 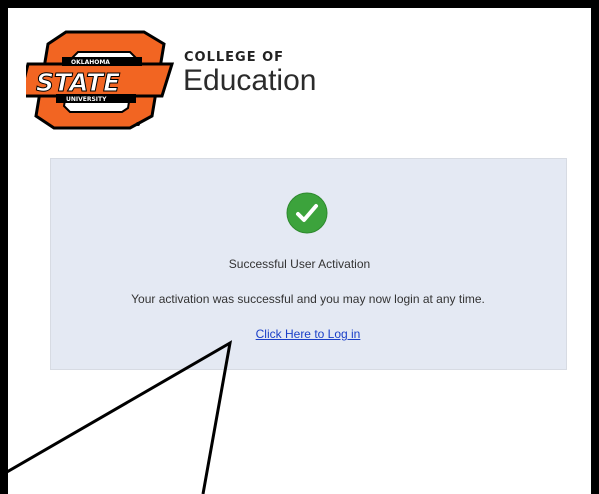 I want to click on svg-text: STATE, so click(x=78, y=82).